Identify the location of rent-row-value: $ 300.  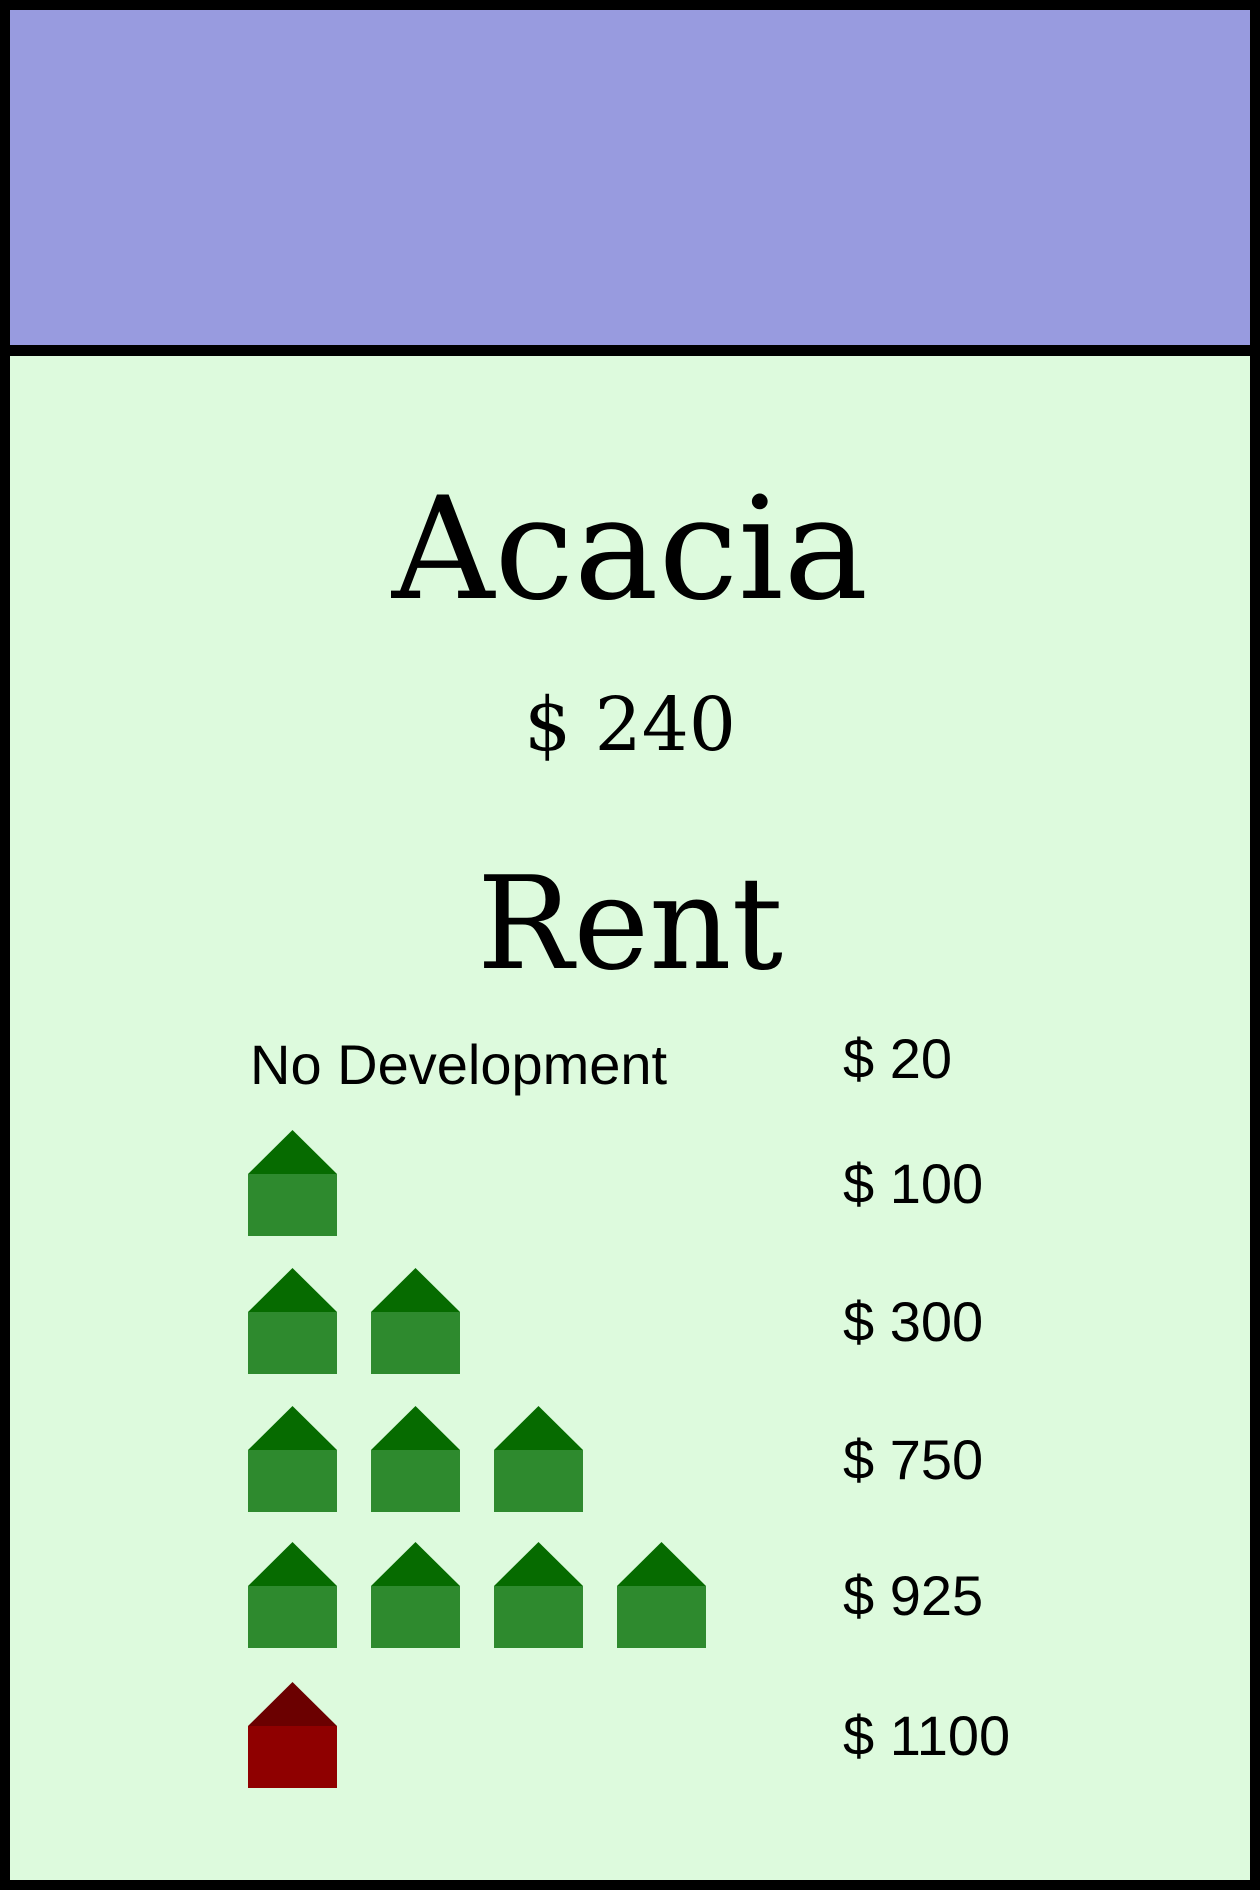
(913, 1321).